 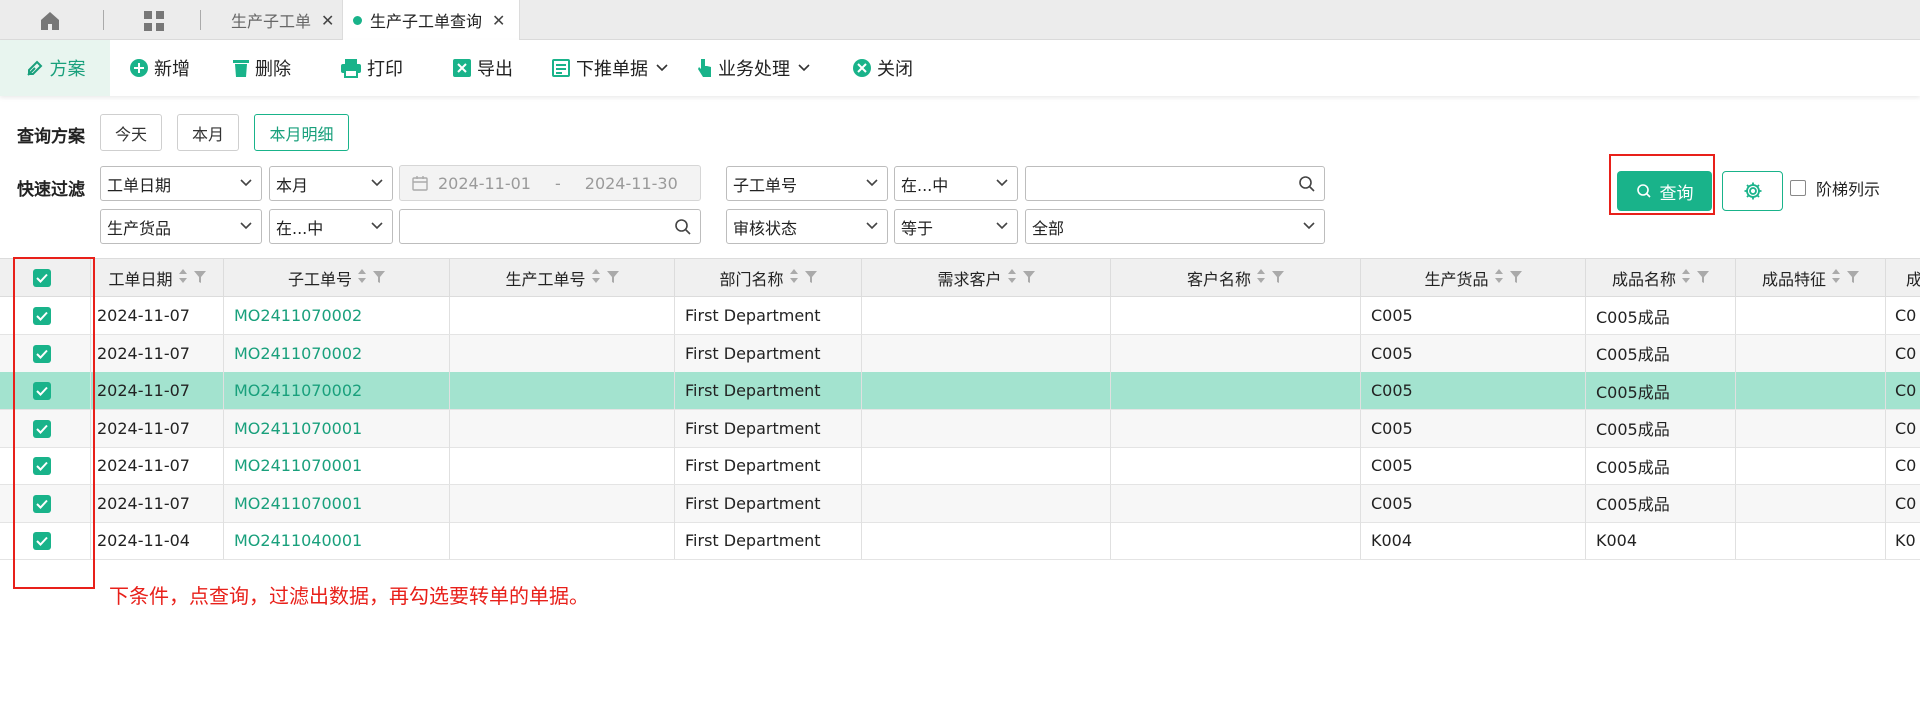 I want to click on ladder-checkbox, so click(x=1798, y=188).